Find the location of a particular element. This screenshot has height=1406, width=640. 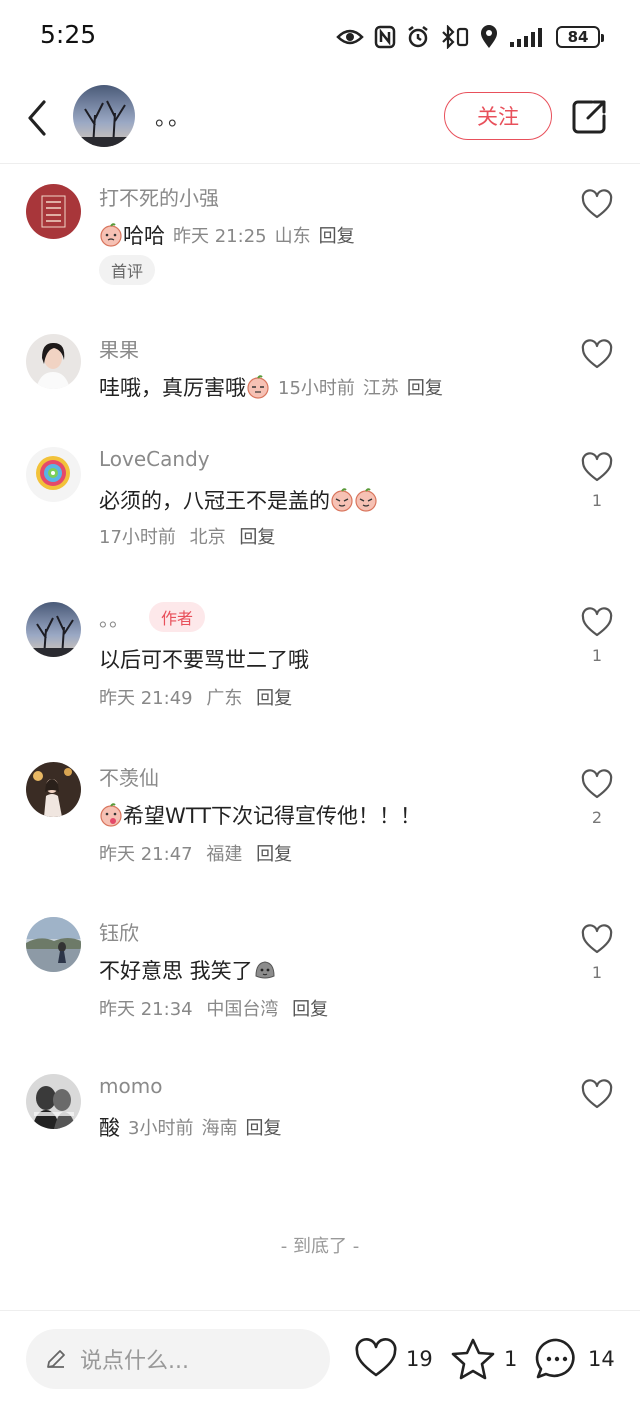

commenter-name: 钰欣 is located at coordinates (119, 931).